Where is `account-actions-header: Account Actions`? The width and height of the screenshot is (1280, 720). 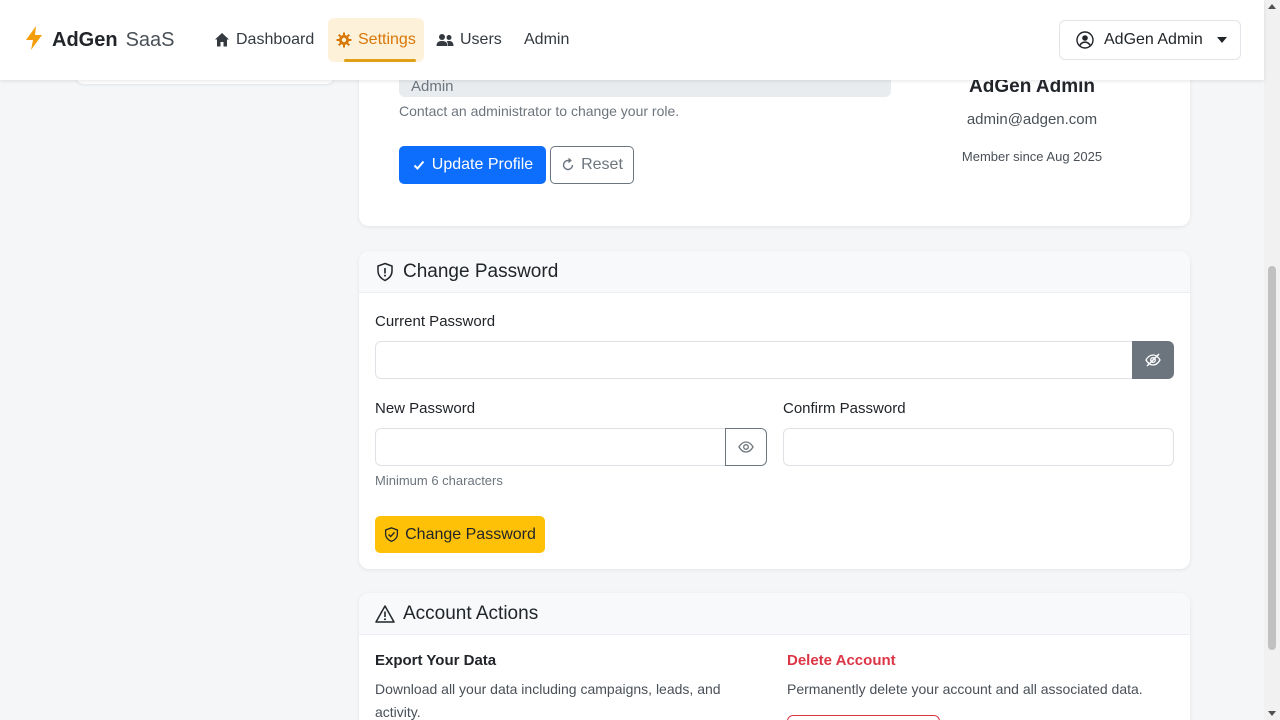
account-actions-header: Account Actions is located at coordinates (774, 614).